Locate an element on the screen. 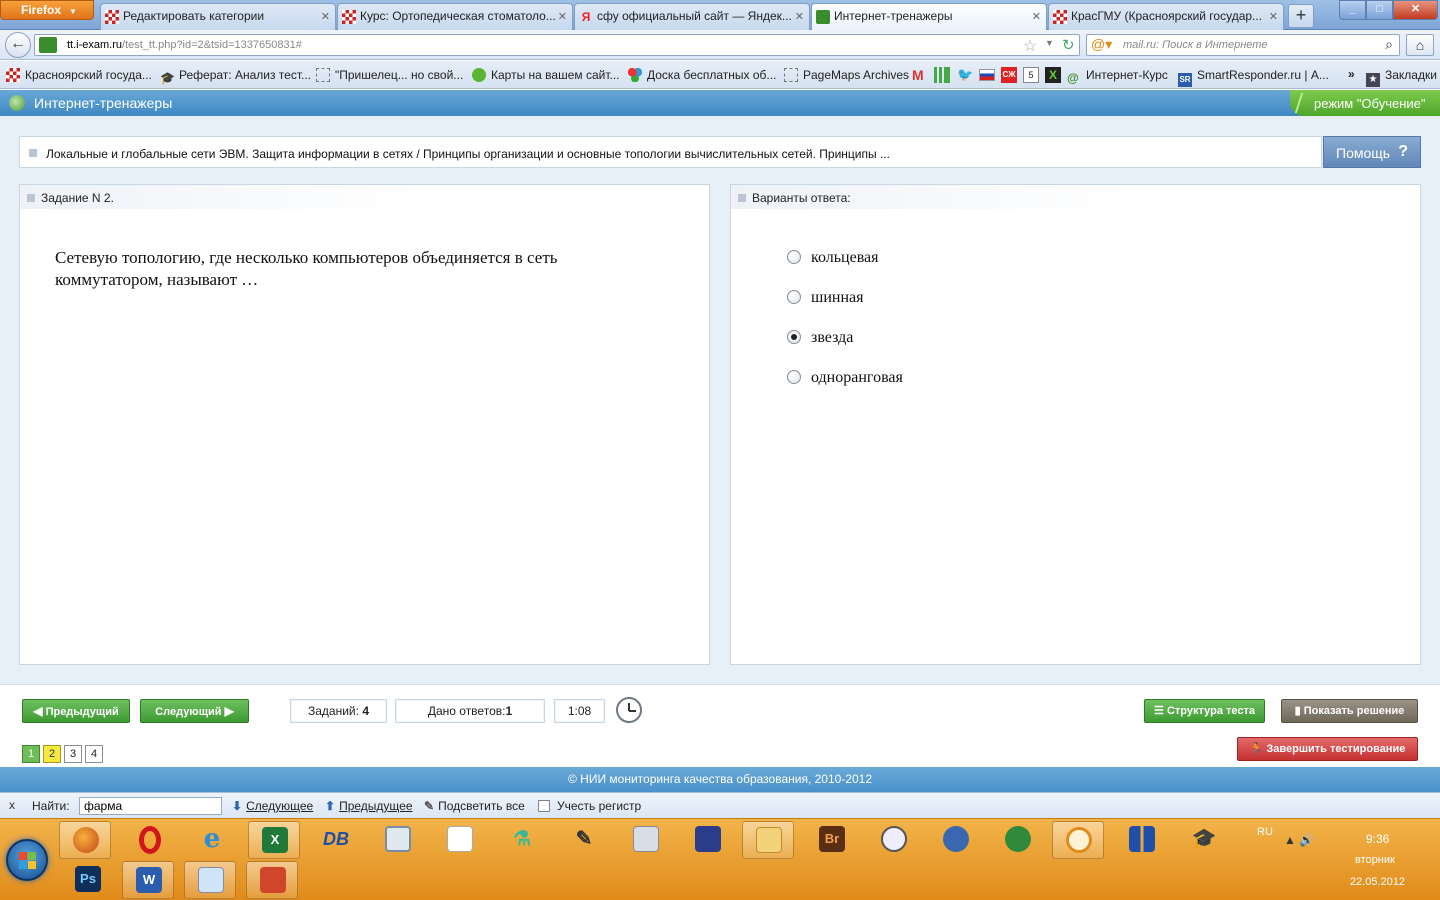 This screenshot has height=900, width=1440. page-link: 1 is located at coordinates (31, 754).